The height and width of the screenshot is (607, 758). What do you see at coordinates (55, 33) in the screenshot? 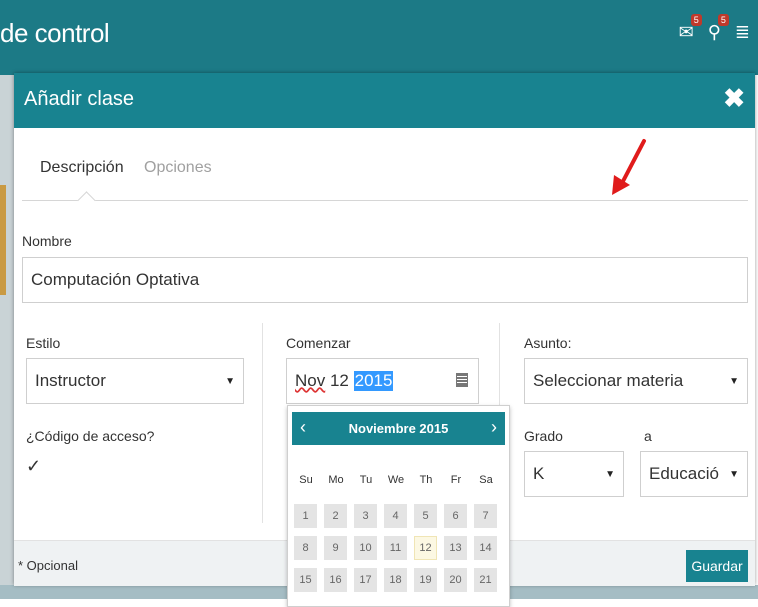
I see `app-title: de control` at bounding box center [55, 33].